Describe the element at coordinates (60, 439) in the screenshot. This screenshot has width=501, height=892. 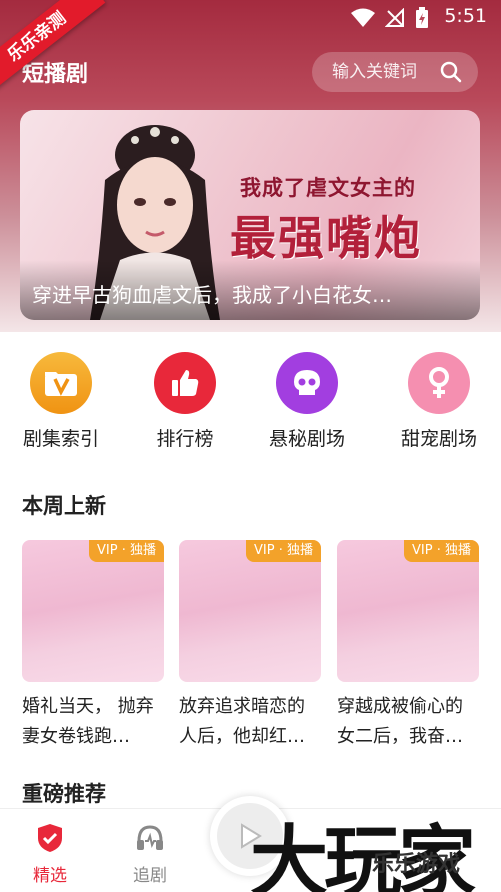
I see `category-label: 剧集索引` at that location.